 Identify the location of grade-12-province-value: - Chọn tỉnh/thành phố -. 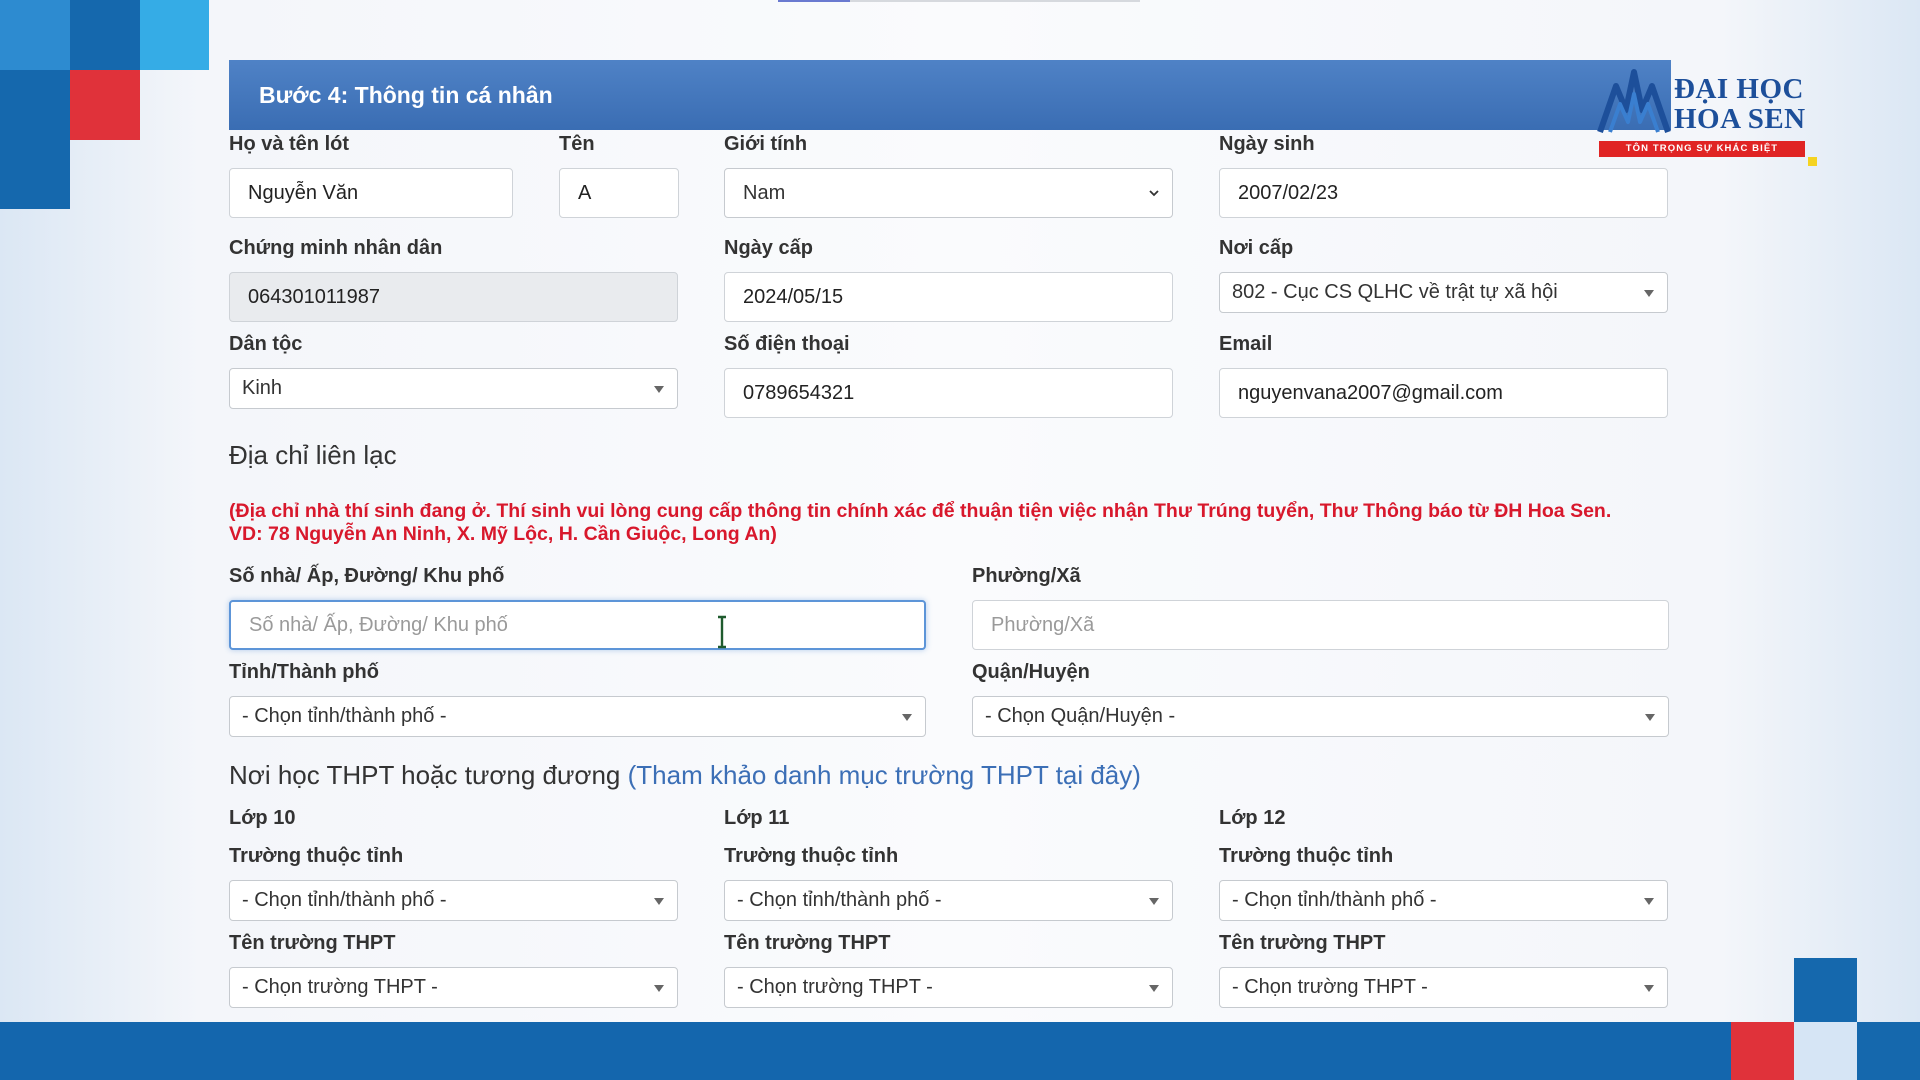
(1334, 900).